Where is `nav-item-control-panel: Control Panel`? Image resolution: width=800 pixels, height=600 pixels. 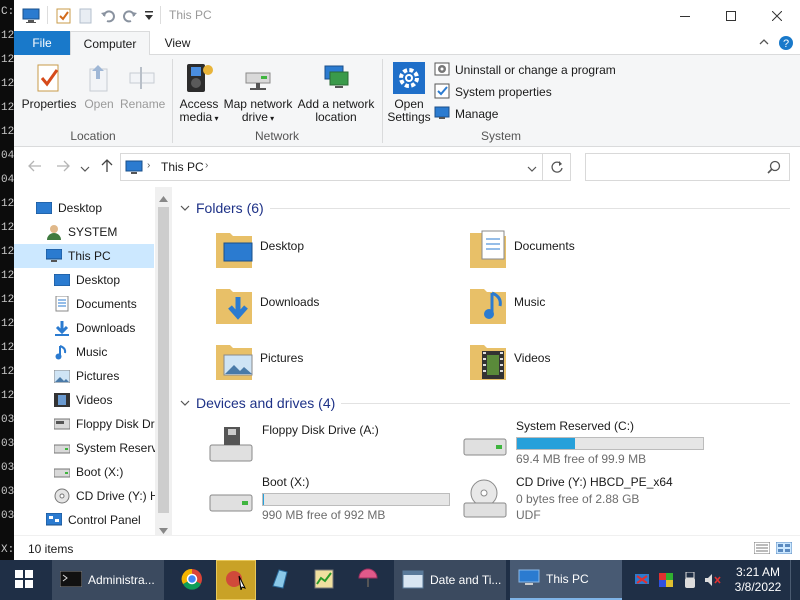 nav-item-control-panel: Control Panel is located at coordinates (93, 520).